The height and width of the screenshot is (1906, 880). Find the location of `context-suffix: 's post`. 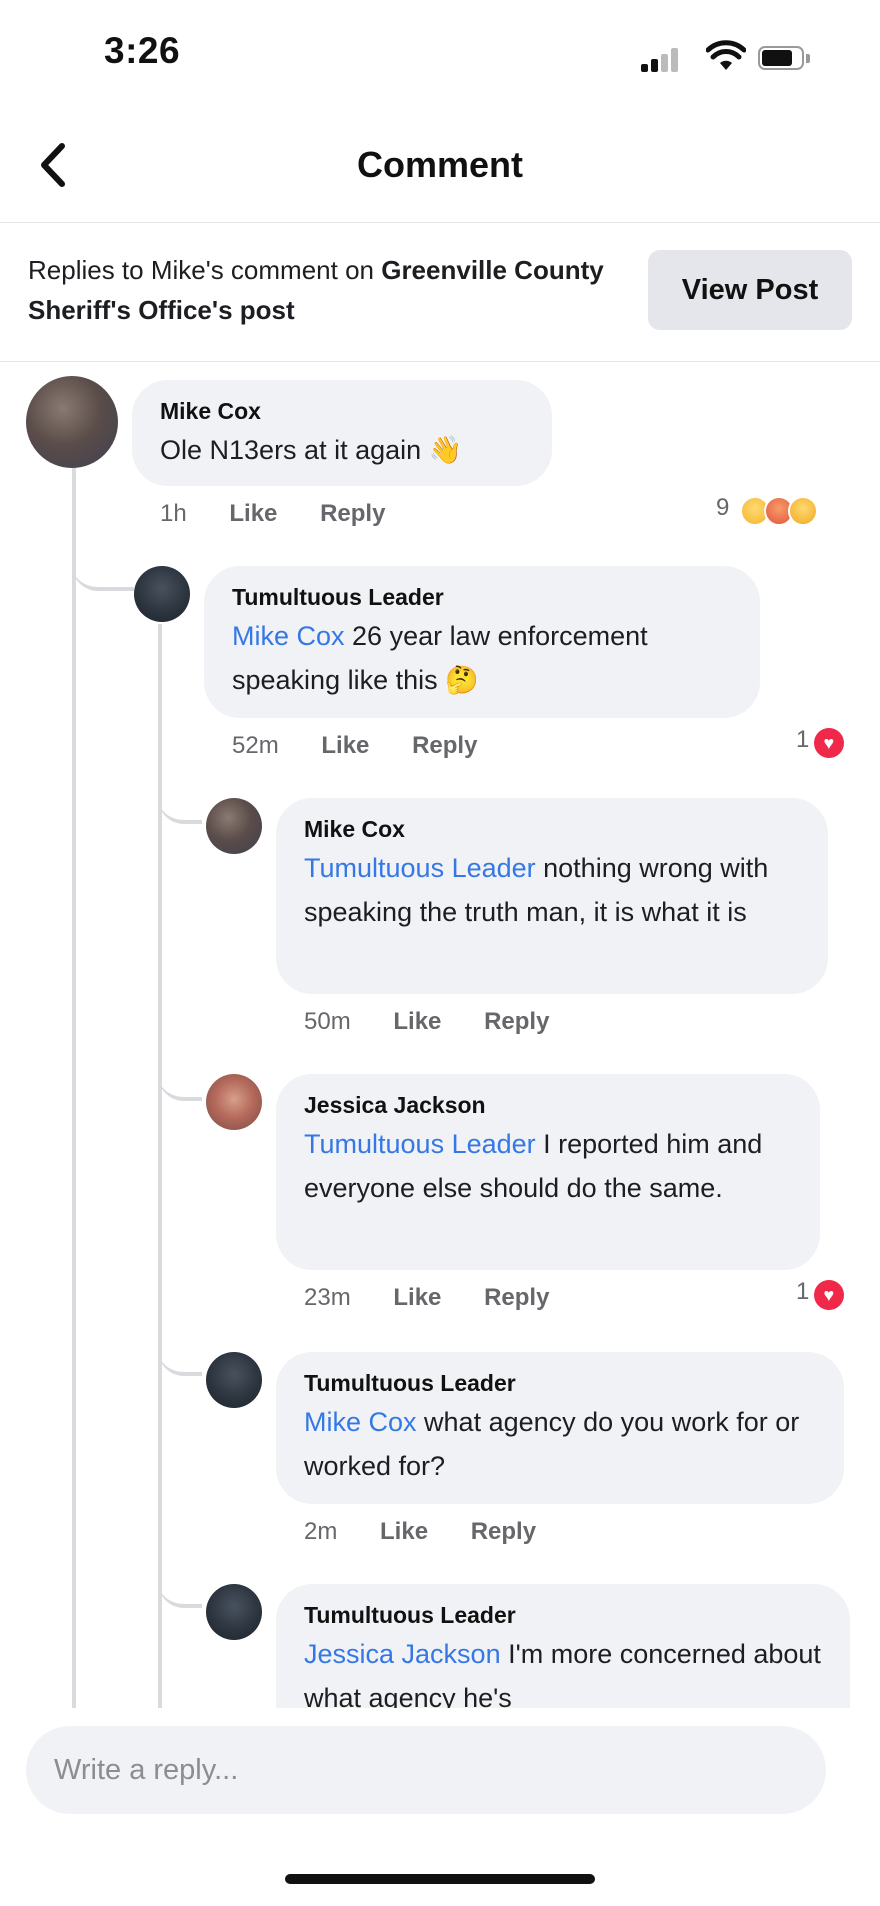

context-suffix: 's post is located at coordinates (253, 310).